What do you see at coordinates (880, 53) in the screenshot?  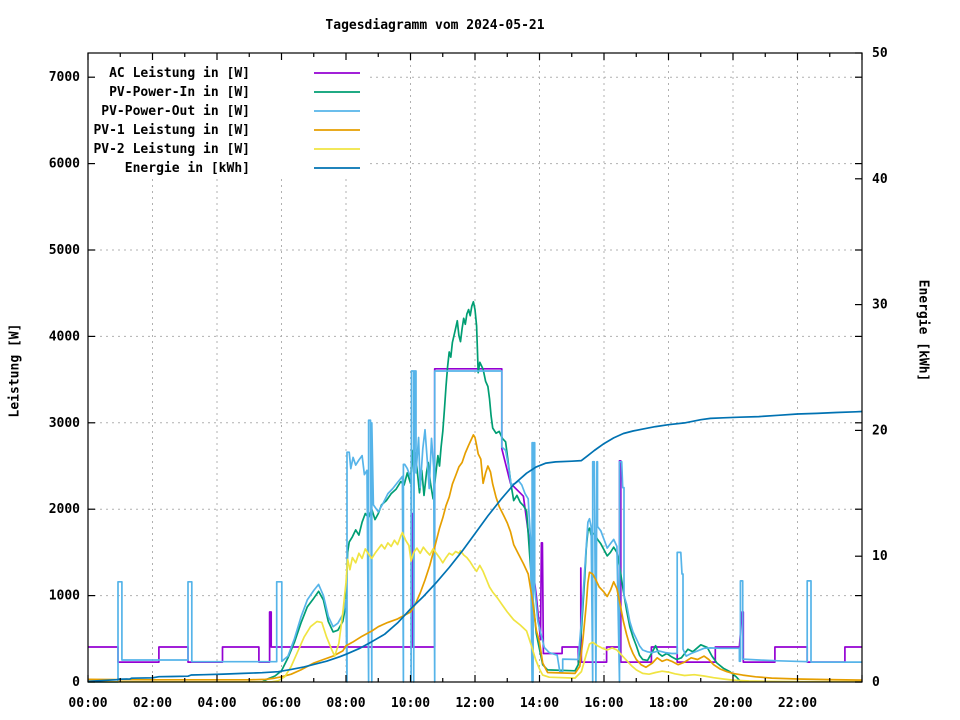 I see `y-right-tick-label: 50` at bounding box center [880, 53].